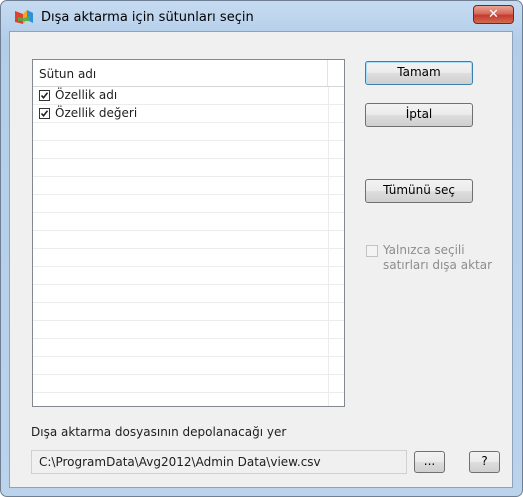 The image size is (523, 497). Describe the element at coordinates (419, 115) in the screenshot. I see `cancel-button: İptal` at that location.